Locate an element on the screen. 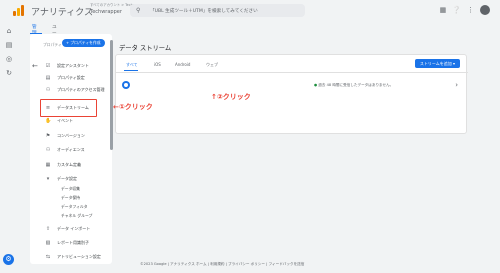 The image size is (500, 273). nav-label: プロパティのアクセス管理 is located at coordinates (81, 89).